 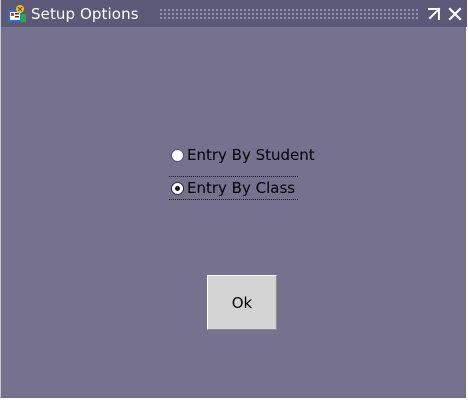 I want to click on maximize-button, so click(x=434, y=14).